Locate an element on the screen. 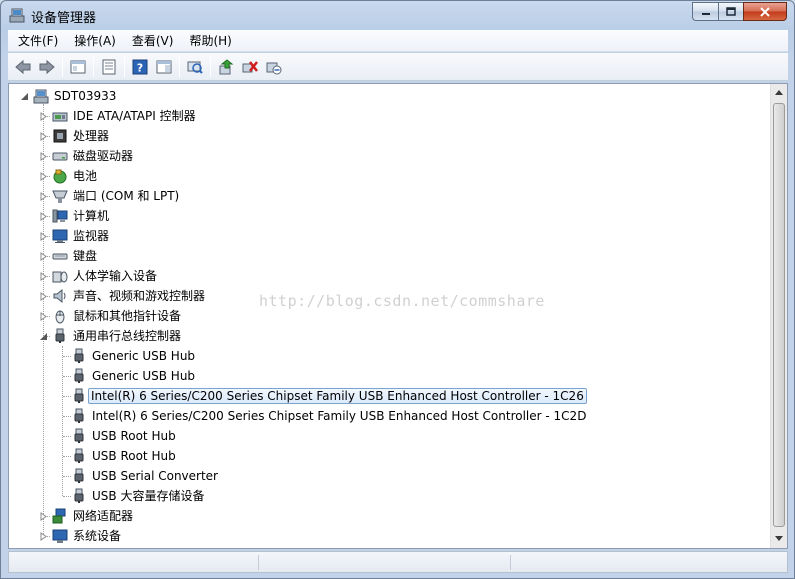 The image size is (795, 579). category-label: 处理器 is located at coordinates (91, 136).